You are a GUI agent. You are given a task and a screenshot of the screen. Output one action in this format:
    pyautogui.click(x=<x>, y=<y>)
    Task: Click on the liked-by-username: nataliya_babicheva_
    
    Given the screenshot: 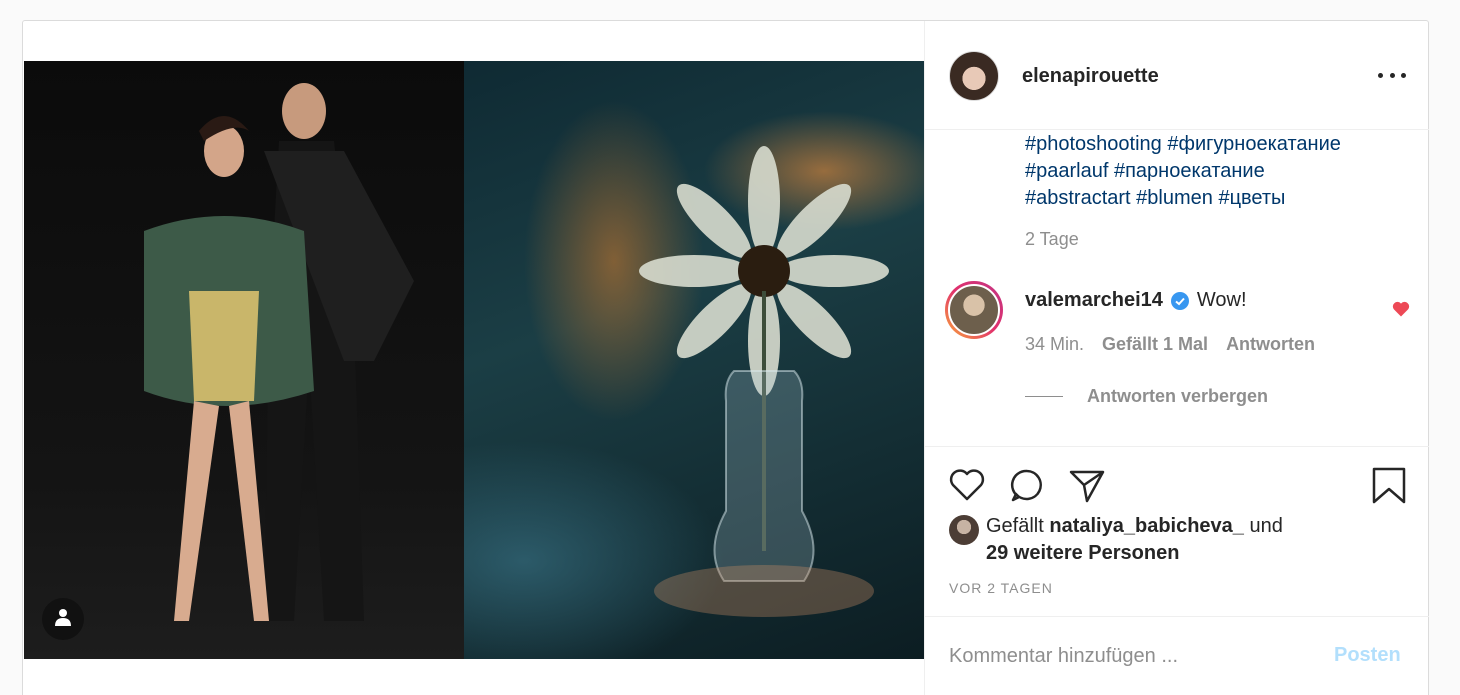 What is the action you would take?
    pyautogui.click(x=1146, y=526)
    